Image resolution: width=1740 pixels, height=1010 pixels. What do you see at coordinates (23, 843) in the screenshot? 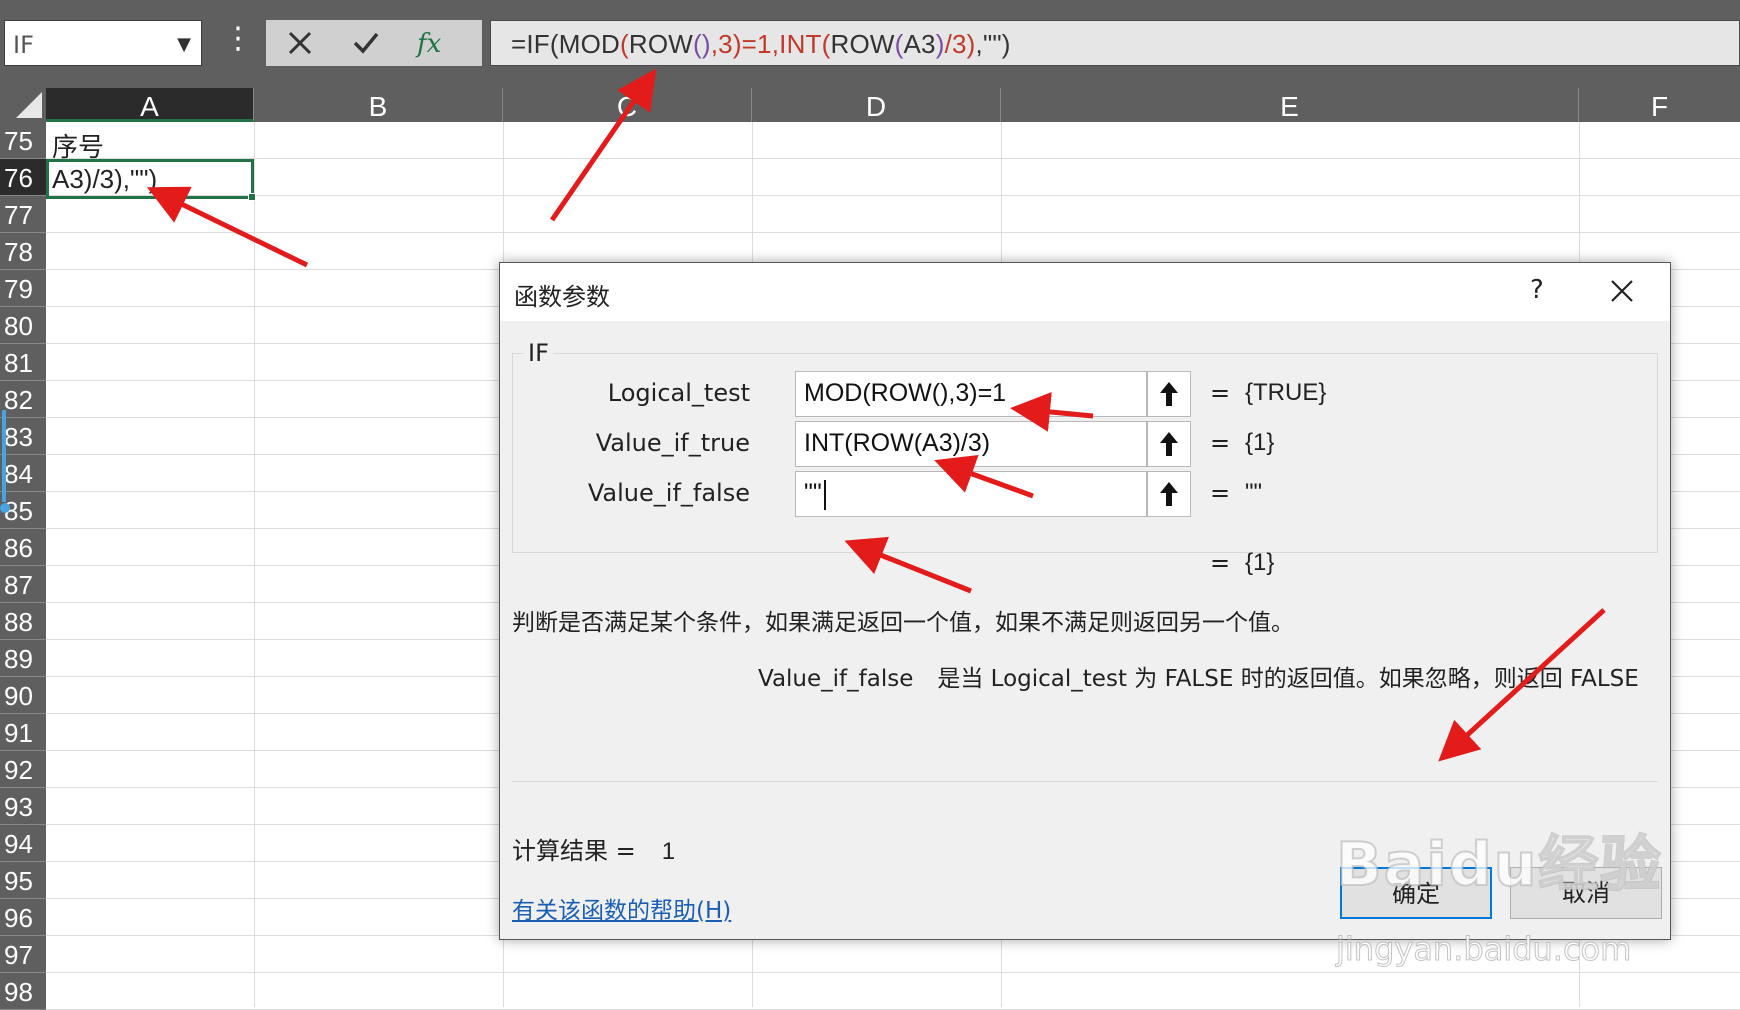
I see `row-header: 94` at bounding box center [23, 843].